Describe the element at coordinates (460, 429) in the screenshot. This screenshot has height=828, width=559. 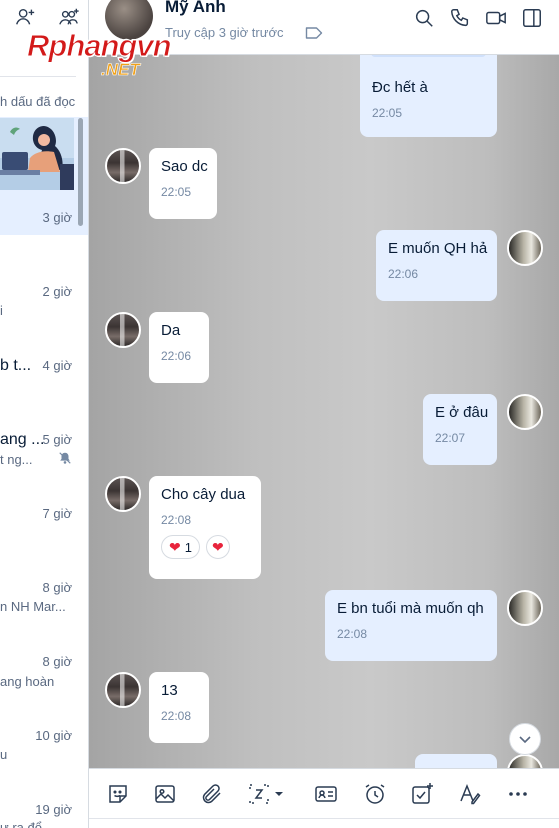
I see `message-bubble-outgoing: E ở đâu 22:07` at that location.